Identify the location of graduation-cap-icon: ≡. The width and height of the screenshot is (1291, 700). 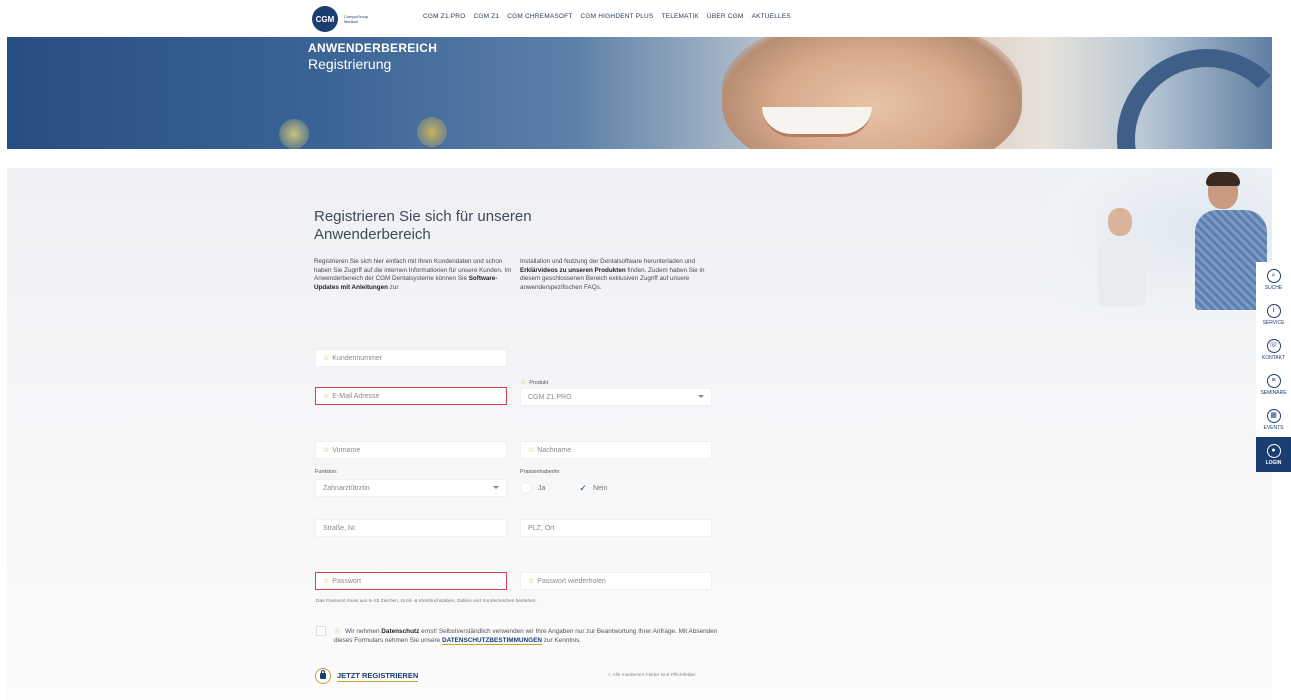
(1273, 380).